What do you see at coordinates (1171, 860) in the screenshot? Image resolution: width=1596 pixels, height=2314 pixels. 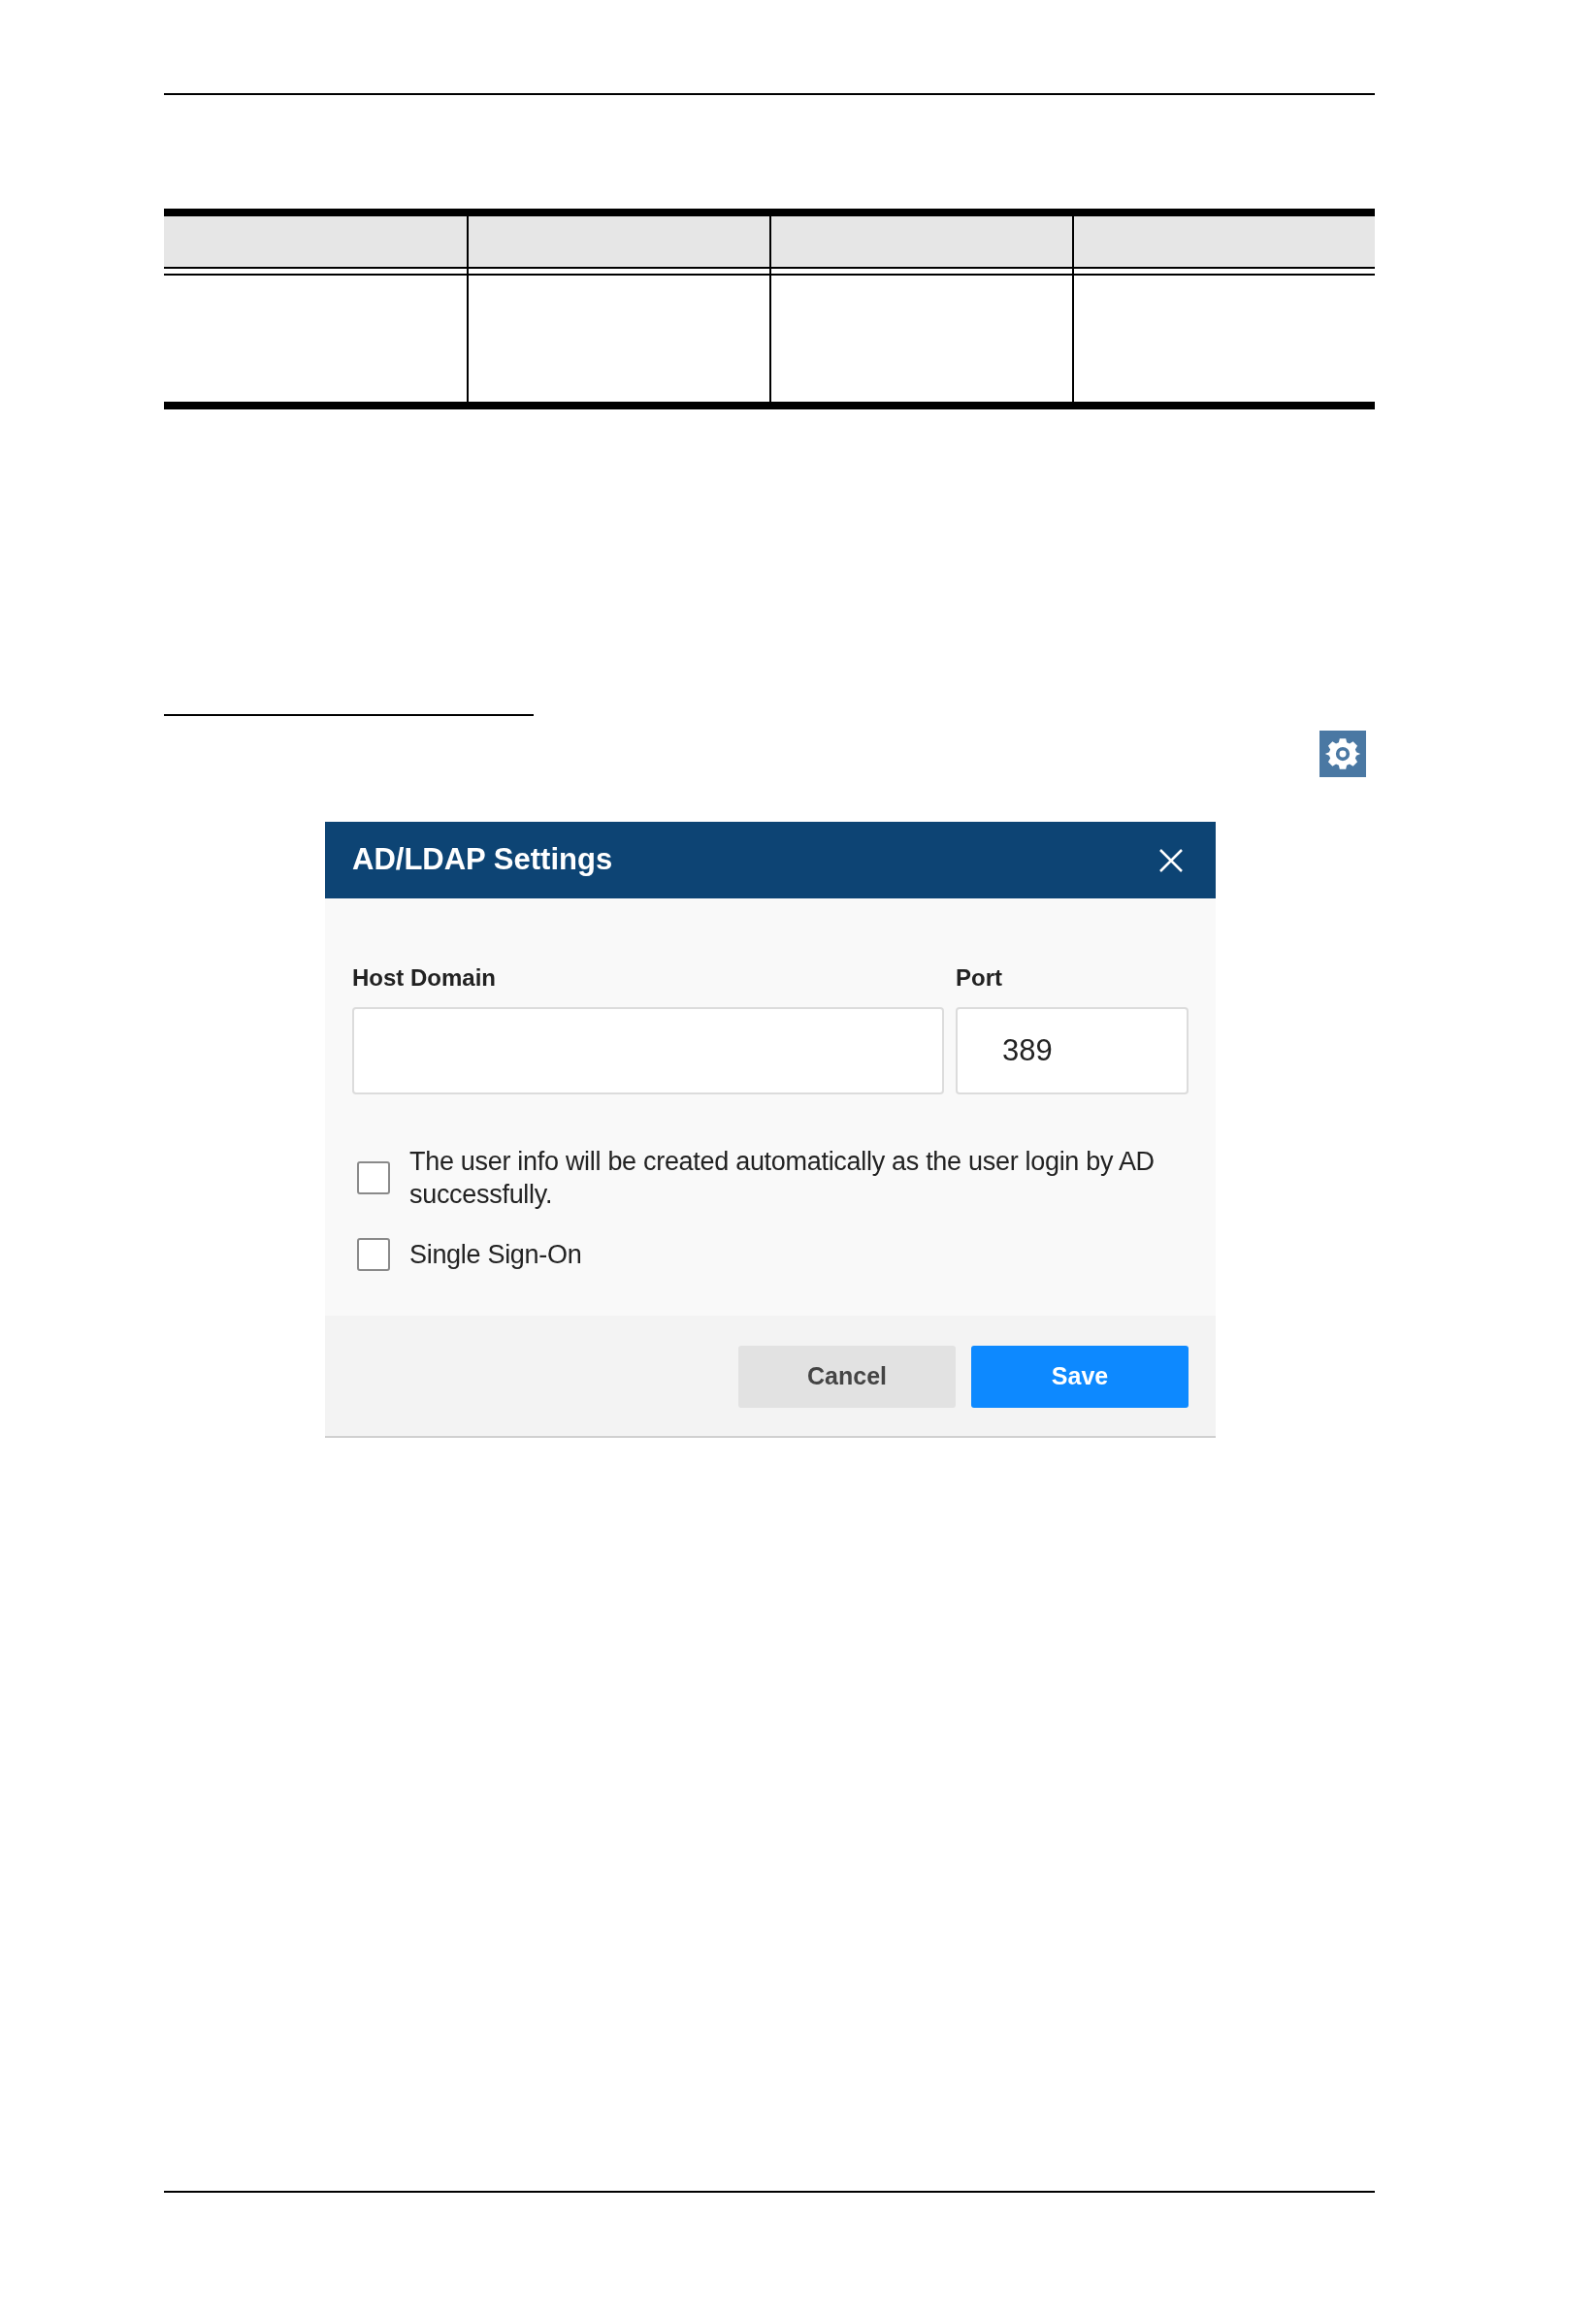 I see `close-icon` at bounding box center [1171, 860].